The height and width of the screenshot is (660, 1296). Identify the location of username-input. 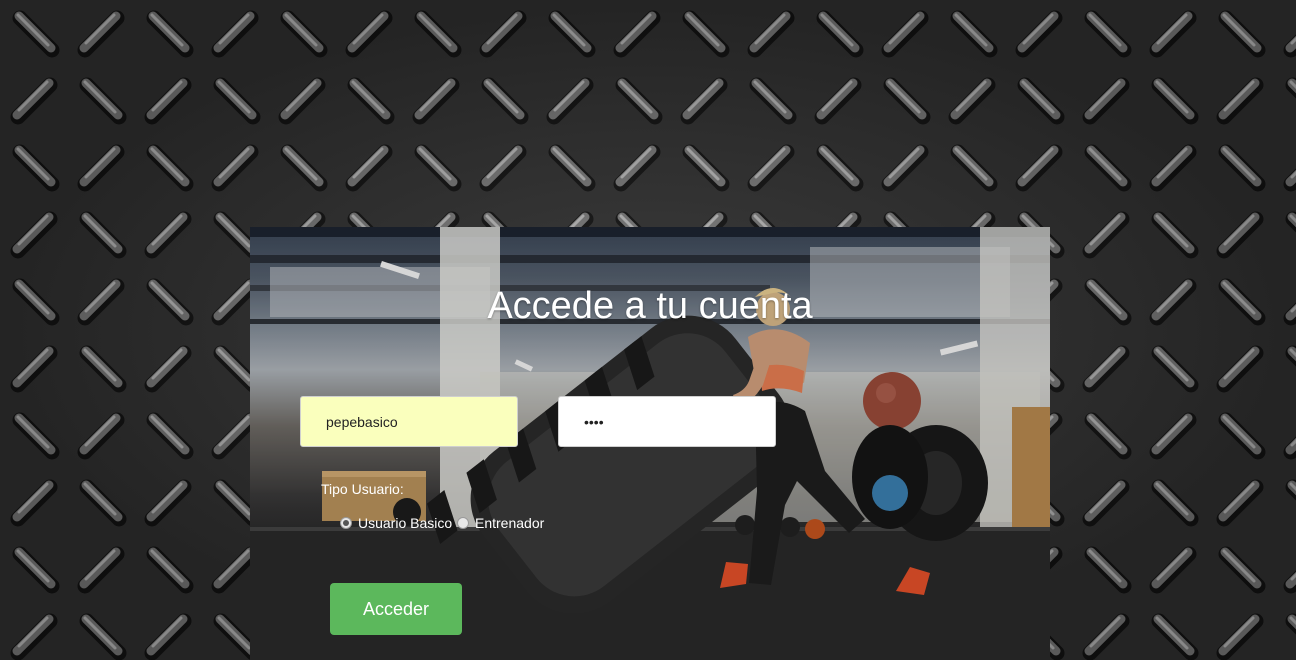
(409, 421).